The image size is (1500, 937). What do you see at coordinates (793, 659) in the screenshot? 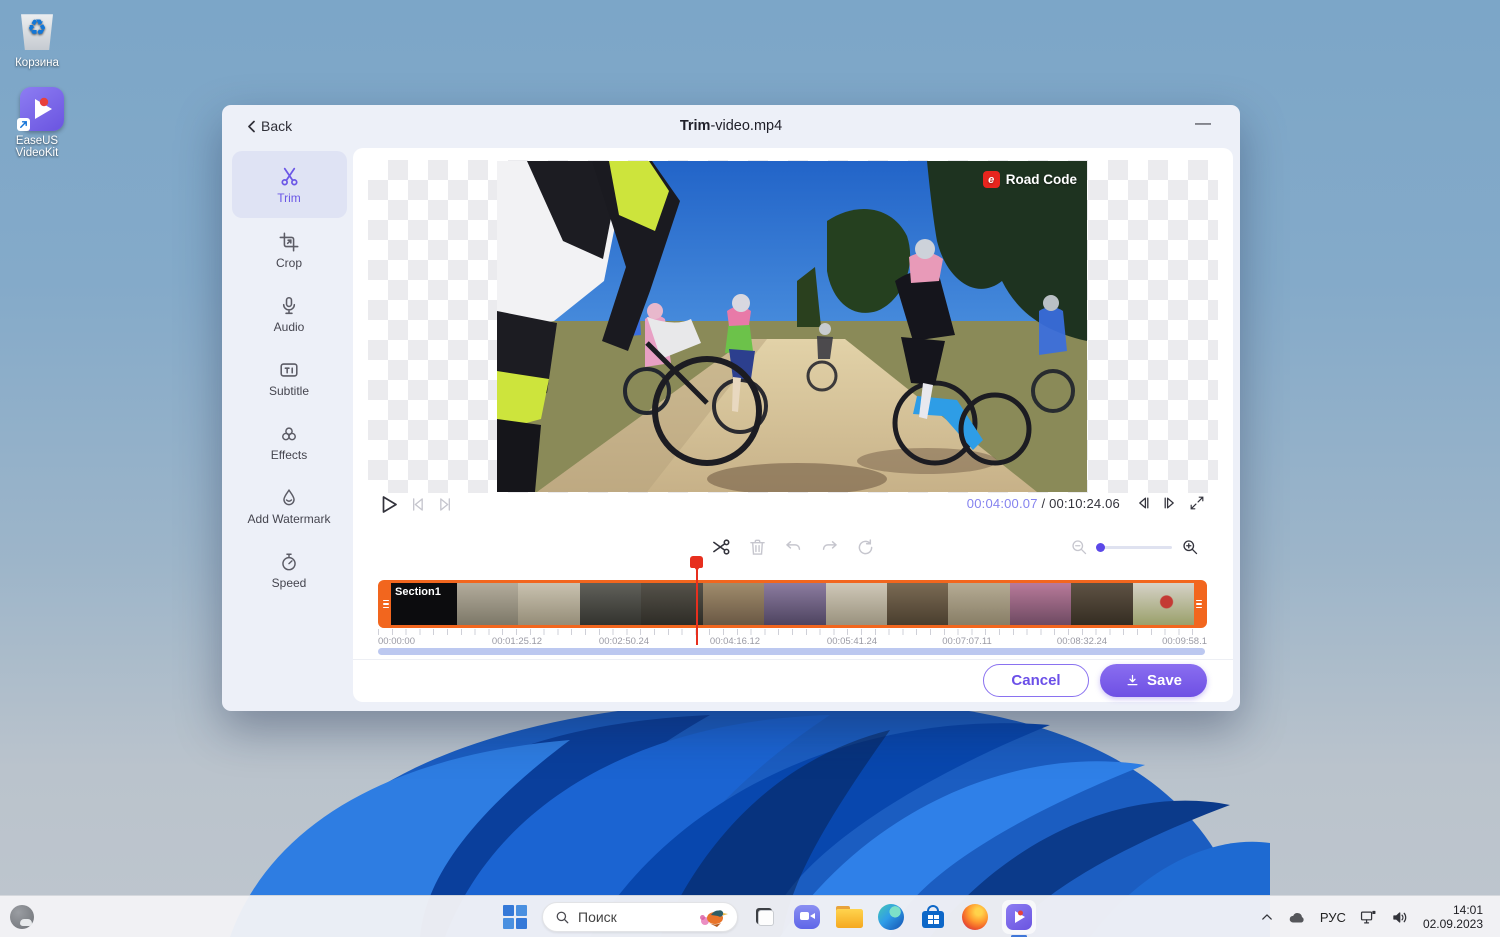
I see `footer-divider` at bounding box center [793, 659].